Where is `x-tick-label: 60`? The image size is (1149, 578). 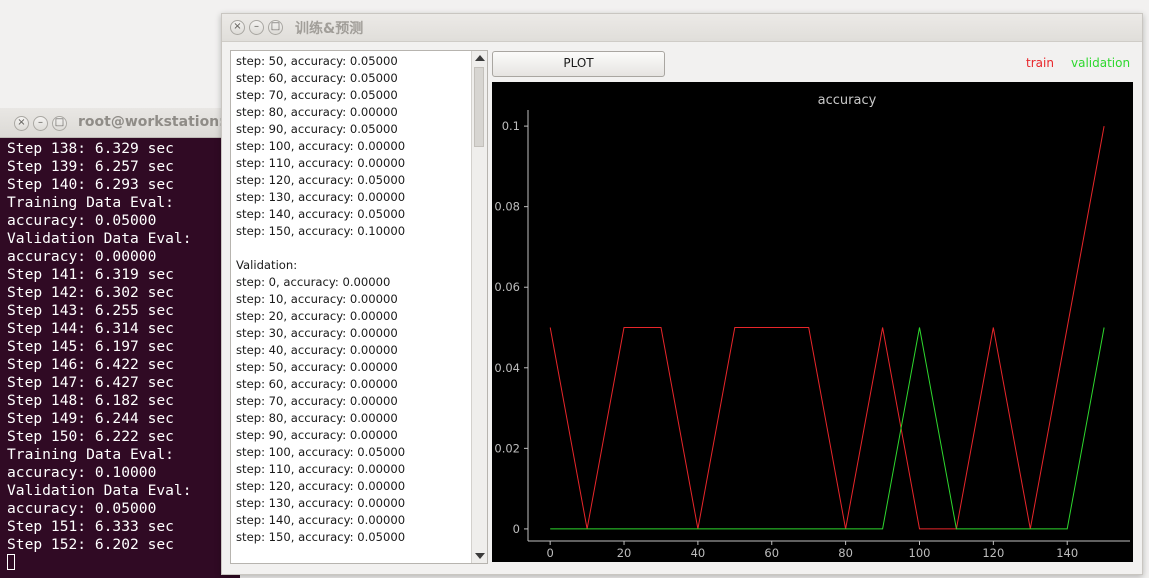
x-tick-label: 60 is located at coordinates (771, 553).